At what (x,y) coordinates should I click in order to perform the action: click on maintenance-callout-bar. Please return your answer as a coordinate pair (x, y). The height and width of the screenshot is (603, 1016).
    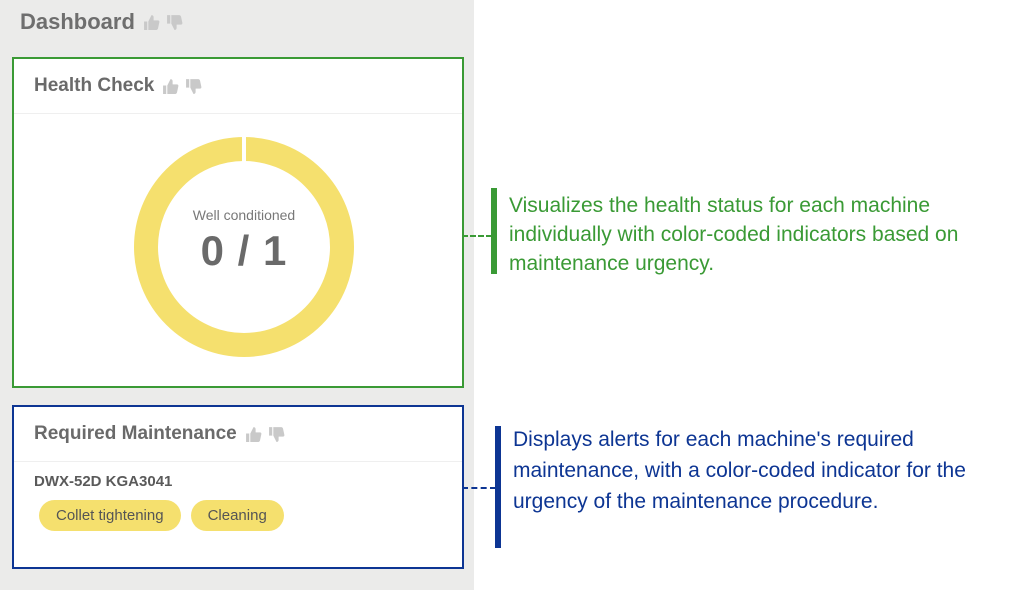
    Looking at the image, I should click on (498, 487).